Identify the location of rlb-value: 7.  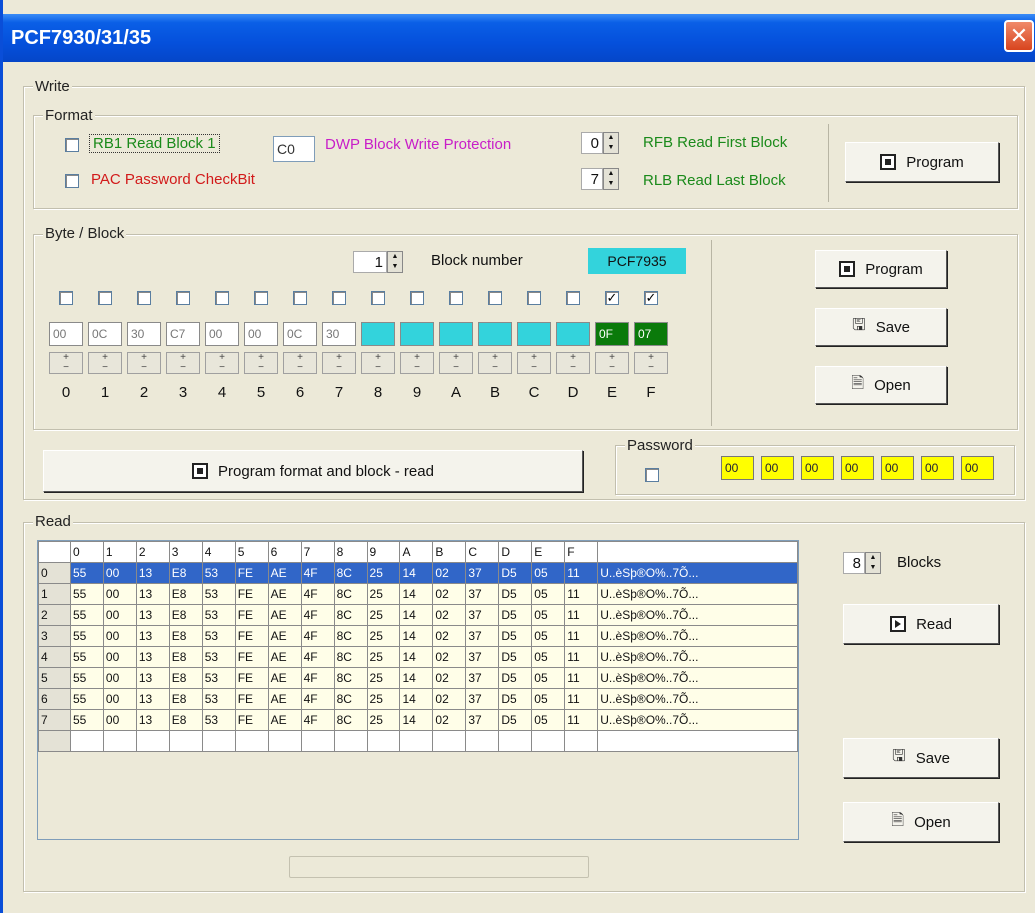
(592, 179).